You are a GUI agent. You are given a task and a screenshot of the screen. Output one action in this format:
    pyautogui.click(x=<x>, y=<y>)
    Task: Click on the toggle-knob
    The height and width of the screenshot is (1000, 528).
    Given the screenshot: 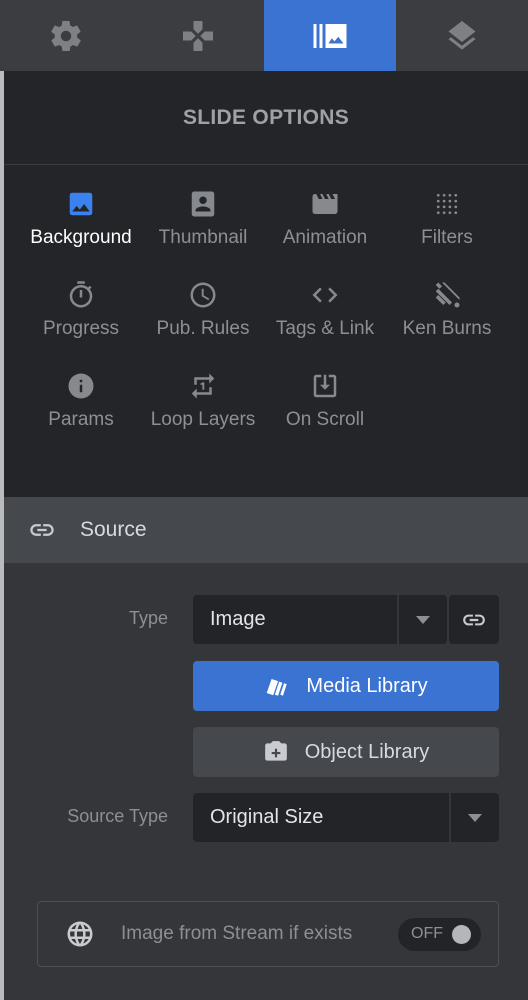 What is the action you would take?
    pyautogui.click(x=461, y=934)
    